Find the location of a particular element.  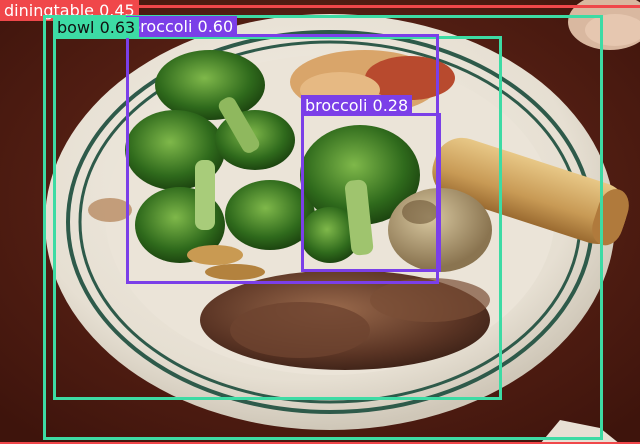

broccoli-small-label: broccoli 0.28 is located at coordinates (357, 105).